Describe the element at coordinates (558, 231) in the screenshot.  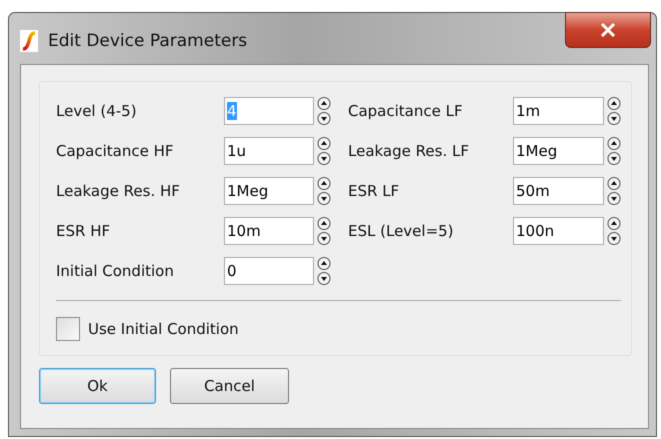
I see `input-field: 100n` at that location.